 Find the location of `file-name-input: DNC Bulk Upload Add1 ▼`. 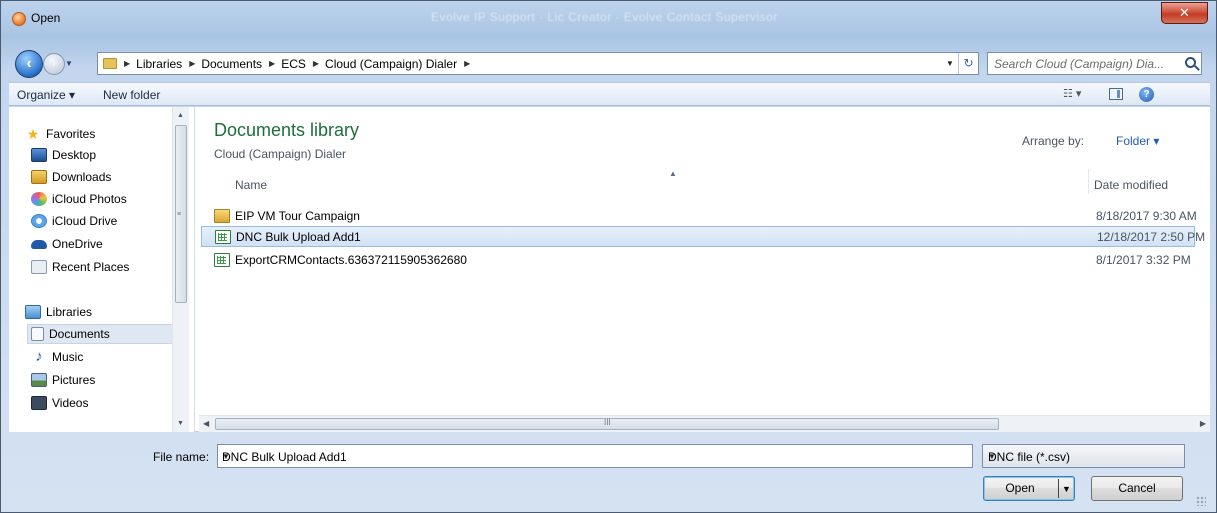

file-name-input: DNC Bulk Upload Add1 ▼ is located at coordinates (595, 456).